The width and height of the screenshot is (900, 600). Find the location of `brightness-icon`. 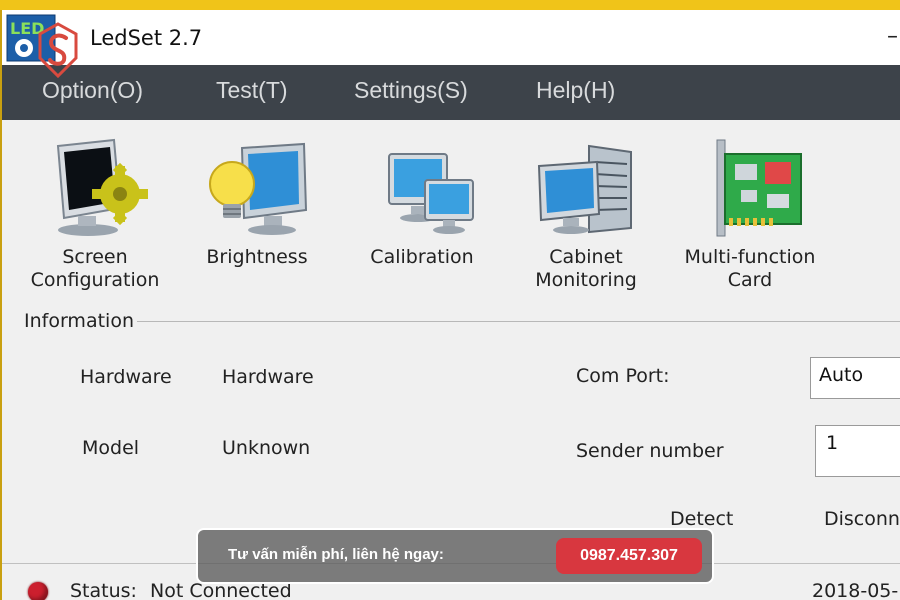

brightness-icon is located at coordinates (258, 188).